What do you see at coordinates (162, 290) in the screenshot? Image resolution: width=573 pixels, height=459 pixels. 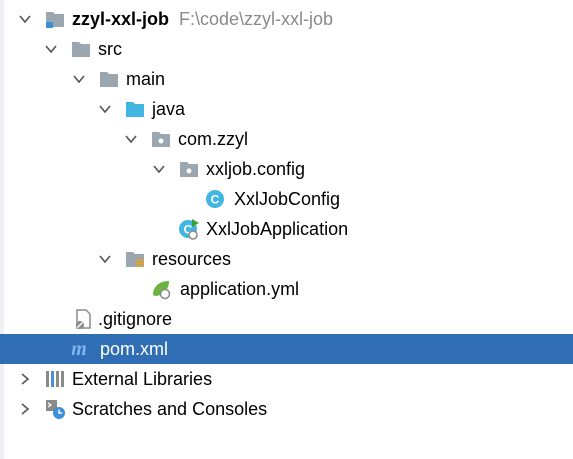 I see `spring-config-file-icon` at bounding box center [162, 290].